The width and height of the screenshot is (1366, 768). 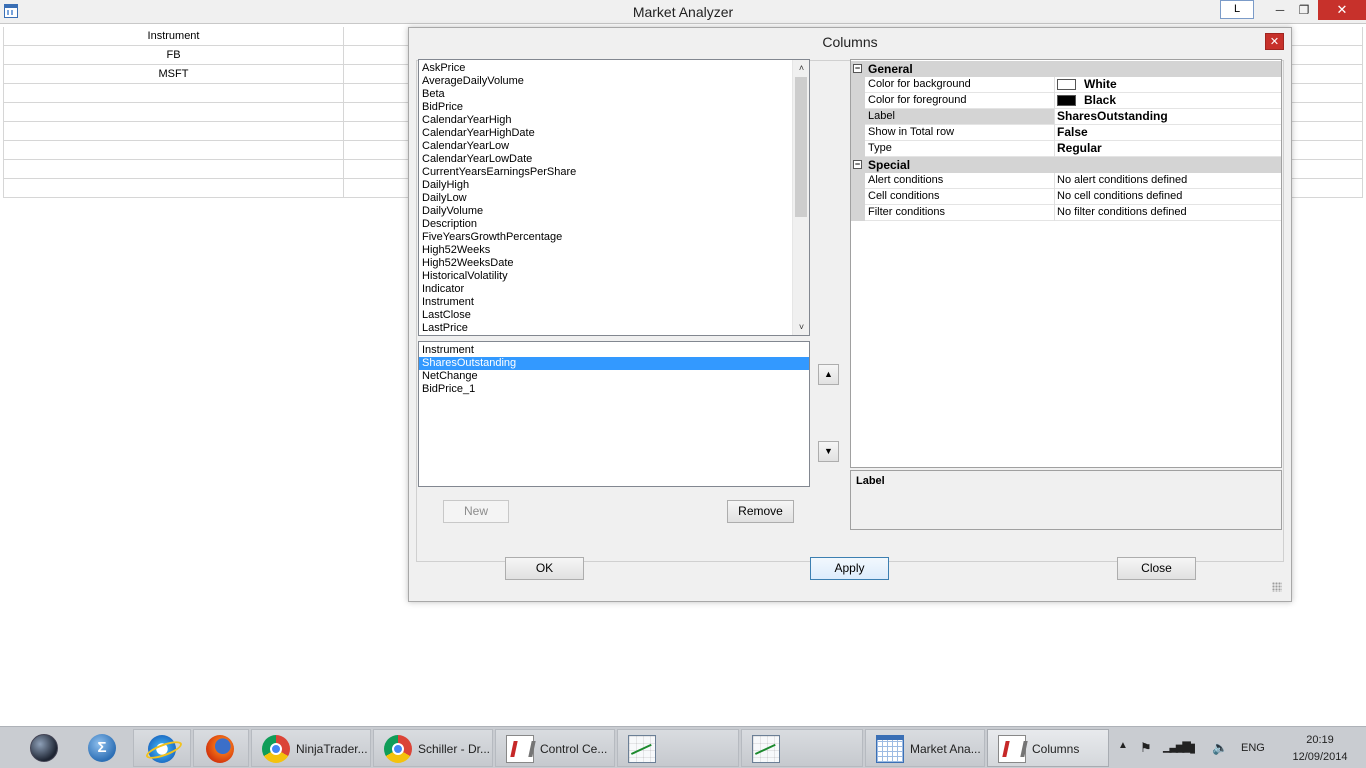 I want to click on ninjatrader-icon, so click(x=1012, y=749).